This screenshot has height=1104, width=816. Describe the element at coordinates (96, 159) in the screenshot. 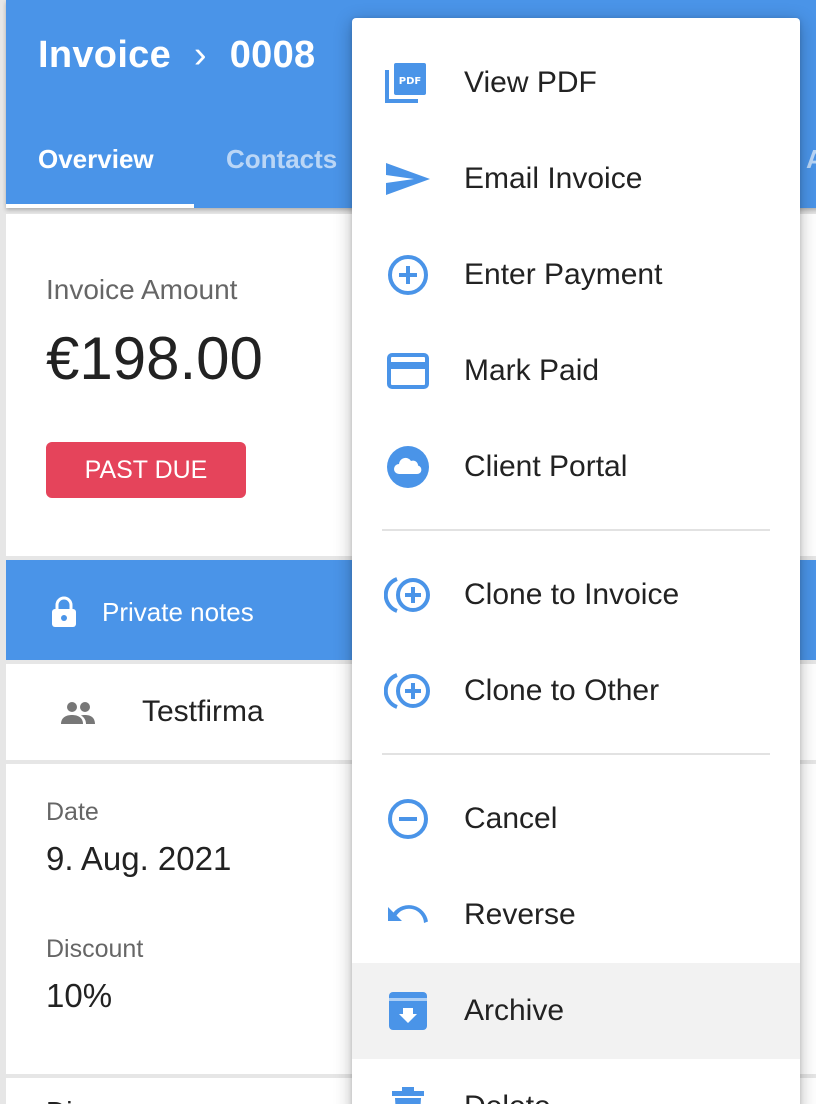

I see `tab-overview: Overview` at that location.